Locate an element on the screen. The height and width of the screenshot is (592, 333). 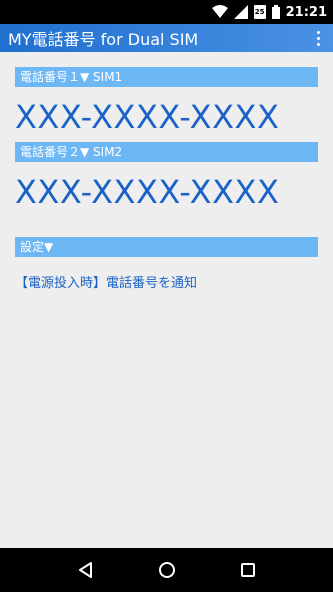
recents-icon is located at coordinates (248, 570).